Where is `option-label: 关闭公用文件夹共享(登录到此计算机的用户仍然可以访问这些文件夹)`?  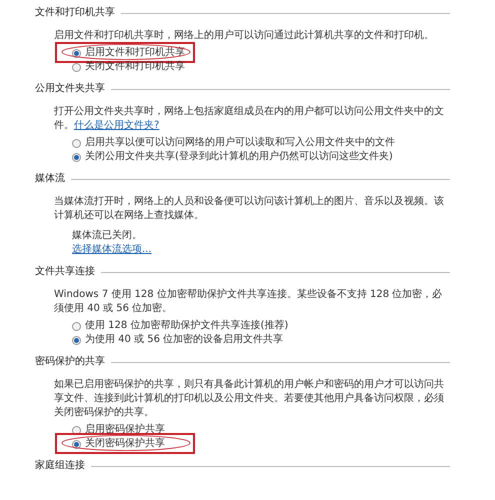
option-label: 关闭公用文件夹共享(登录到此计算机的用户仍然可以访问这些文件夹) is located at coordinates (239, 157).